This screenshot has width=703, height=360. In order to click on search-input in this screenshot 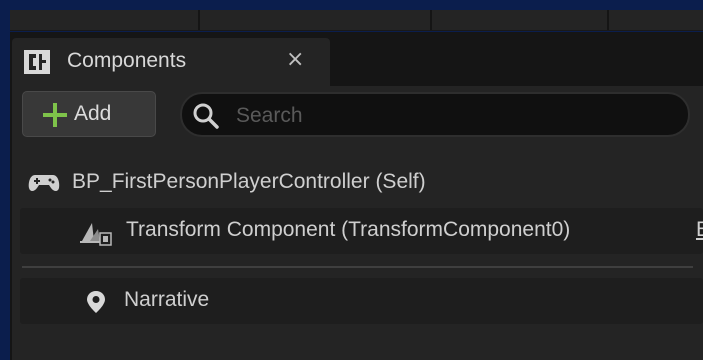, I will do `click(456, 115)`.